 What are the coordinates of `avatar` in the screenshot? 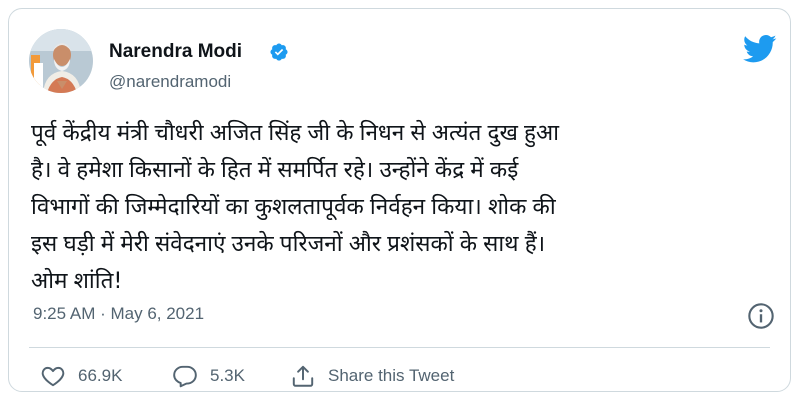 It's located at (61, 61).